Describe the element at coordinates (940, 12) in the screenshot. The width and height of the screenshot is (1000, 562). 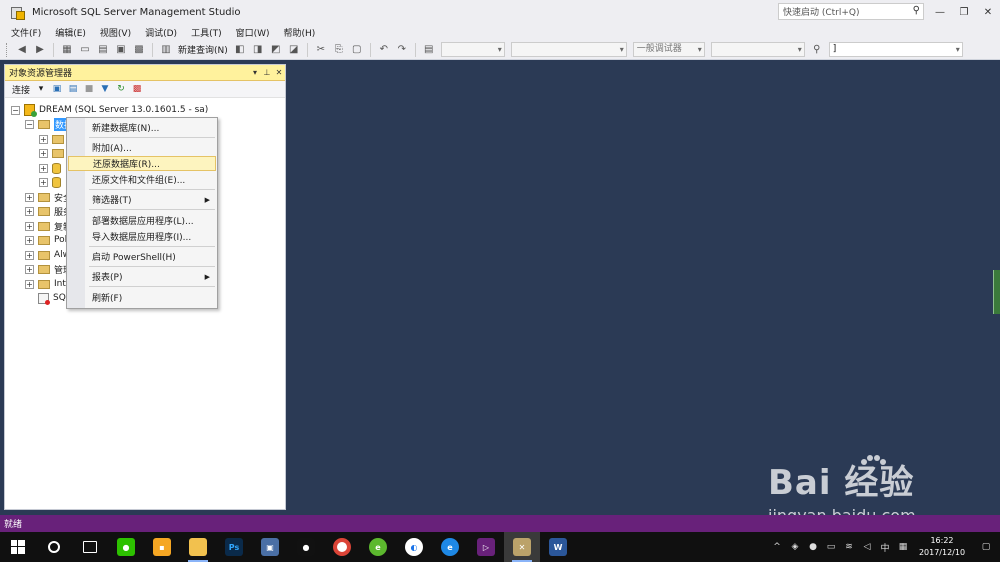
I see `minimize-button: —` at that location.